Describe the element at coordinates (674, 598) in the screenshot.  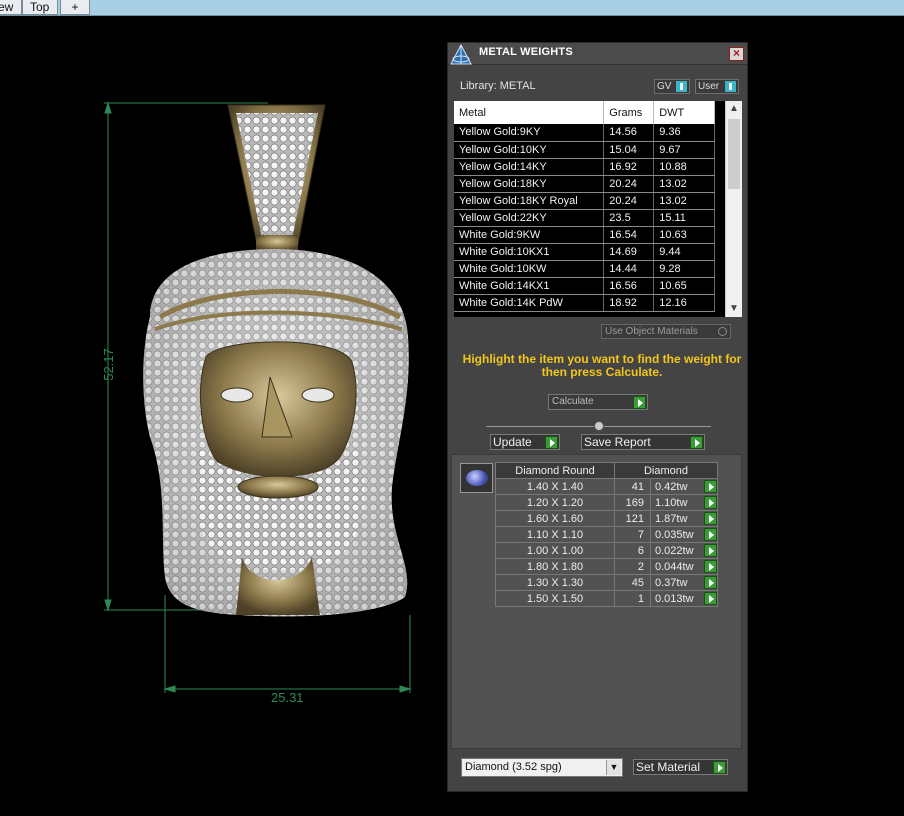
I see `diamond-weight: 0.013tw` at that location.